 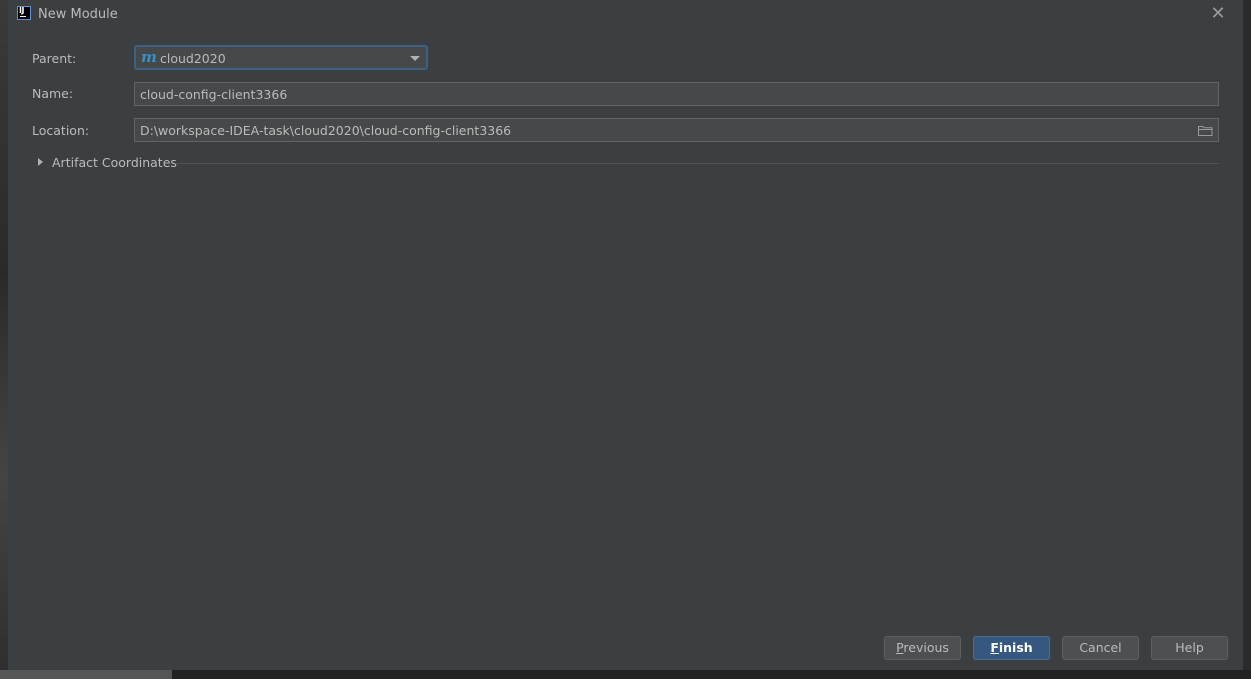 I want to click on chevron-right-icon, so click(x=40, y=162).